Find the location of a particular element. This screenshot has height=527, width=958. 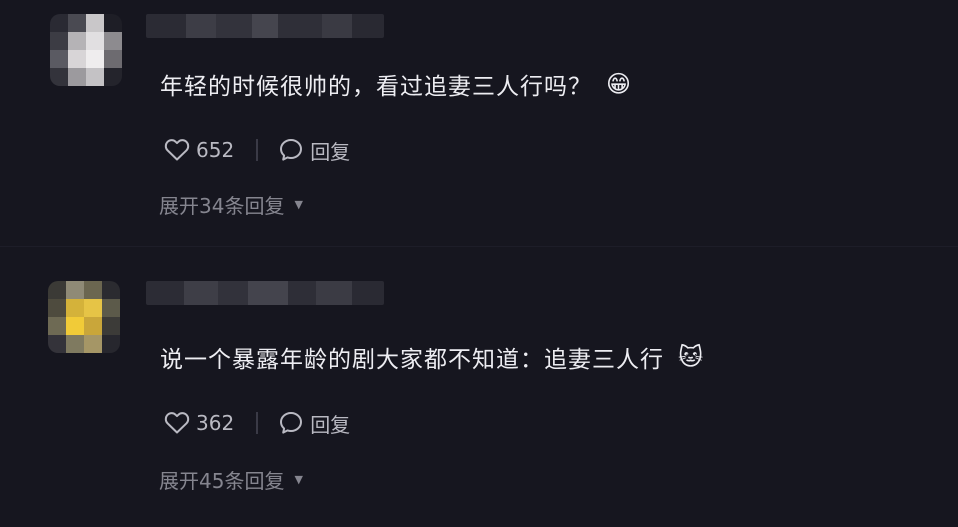

like-button: 652 is located at coordinates (199, 150).